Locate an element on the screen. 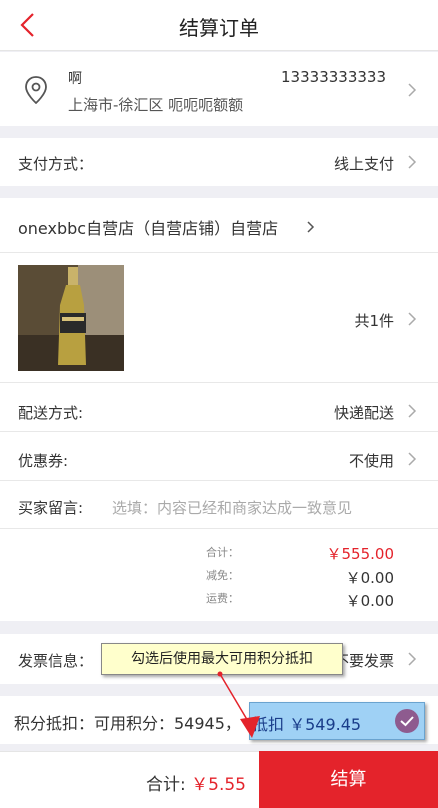  product-count: 共1件 is located at coordinates (374, 320).